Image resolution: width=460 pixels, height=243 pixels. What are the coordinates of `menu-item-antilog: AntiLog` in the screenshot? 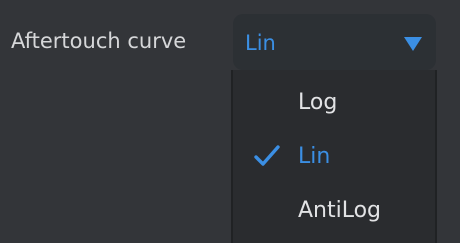 It's located at (334, 212).